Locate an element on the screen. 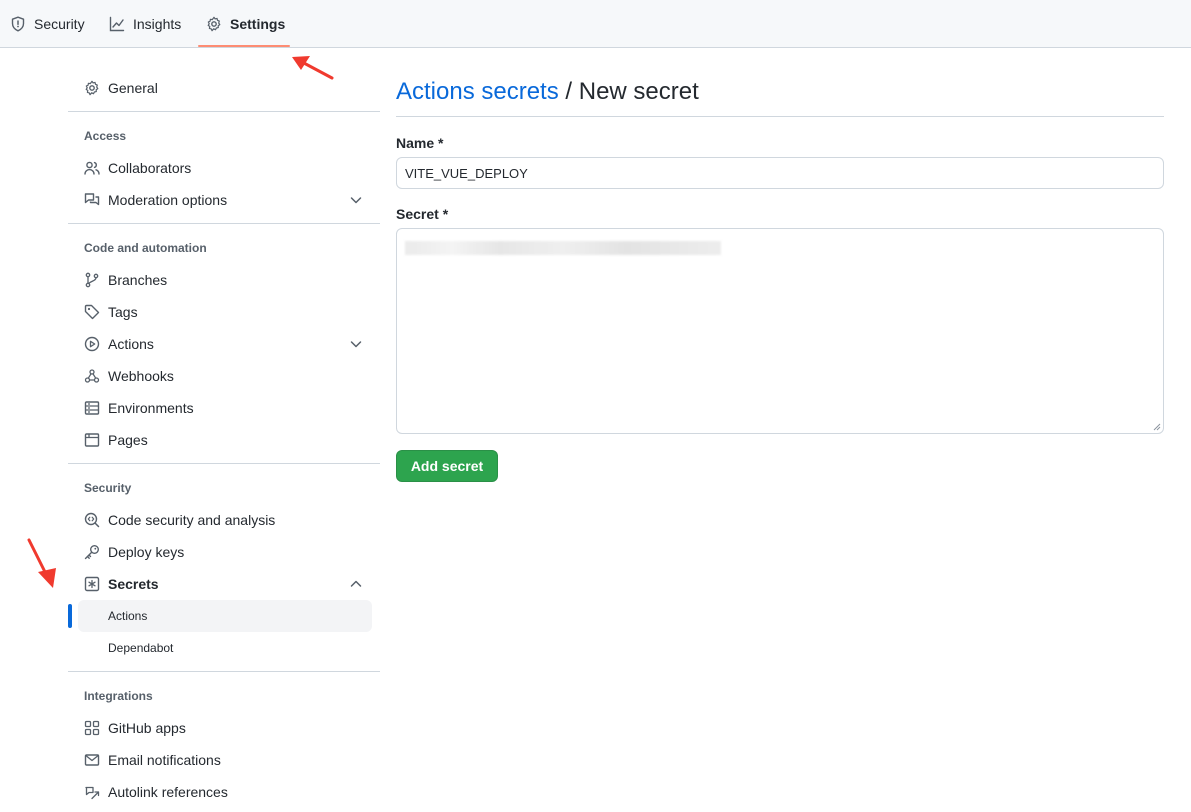 This screenshot has width=1191, height=812. mail-icon is located at coordinates (92, 760).